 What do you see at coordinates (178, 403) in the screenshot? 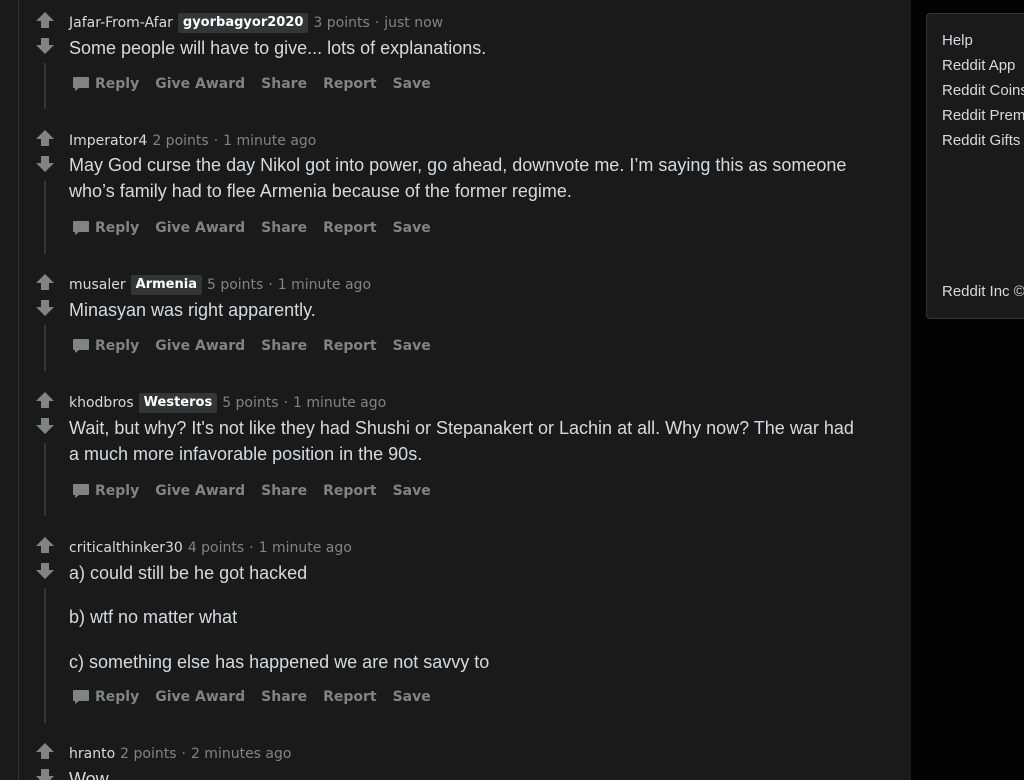
I see `user-flair: Westeros` at bounding box center [178, 403].